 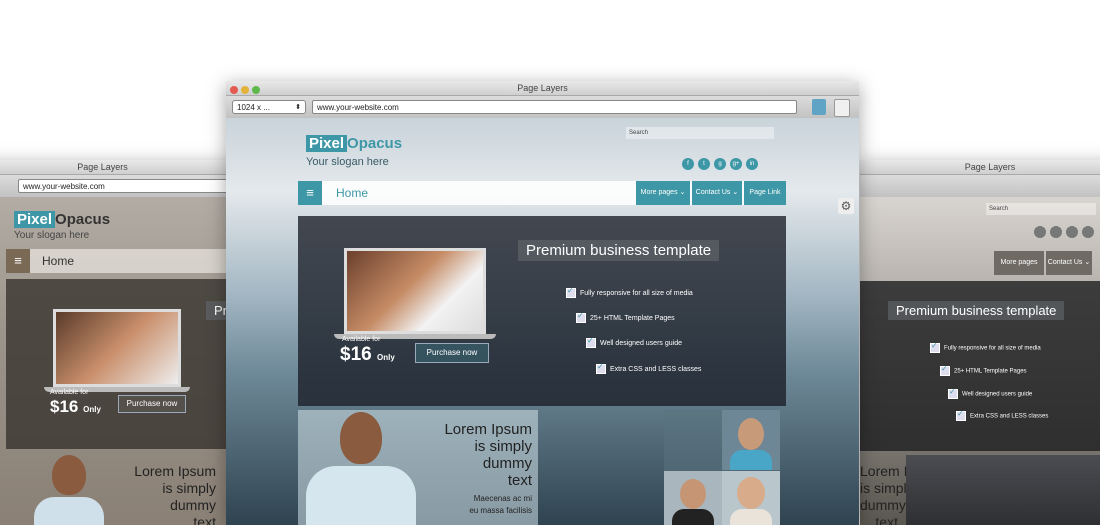 What do you see at coordinates (1003, 490) in the screenshot?
I see `right-city-photo` at bounding box center [1003, 490].